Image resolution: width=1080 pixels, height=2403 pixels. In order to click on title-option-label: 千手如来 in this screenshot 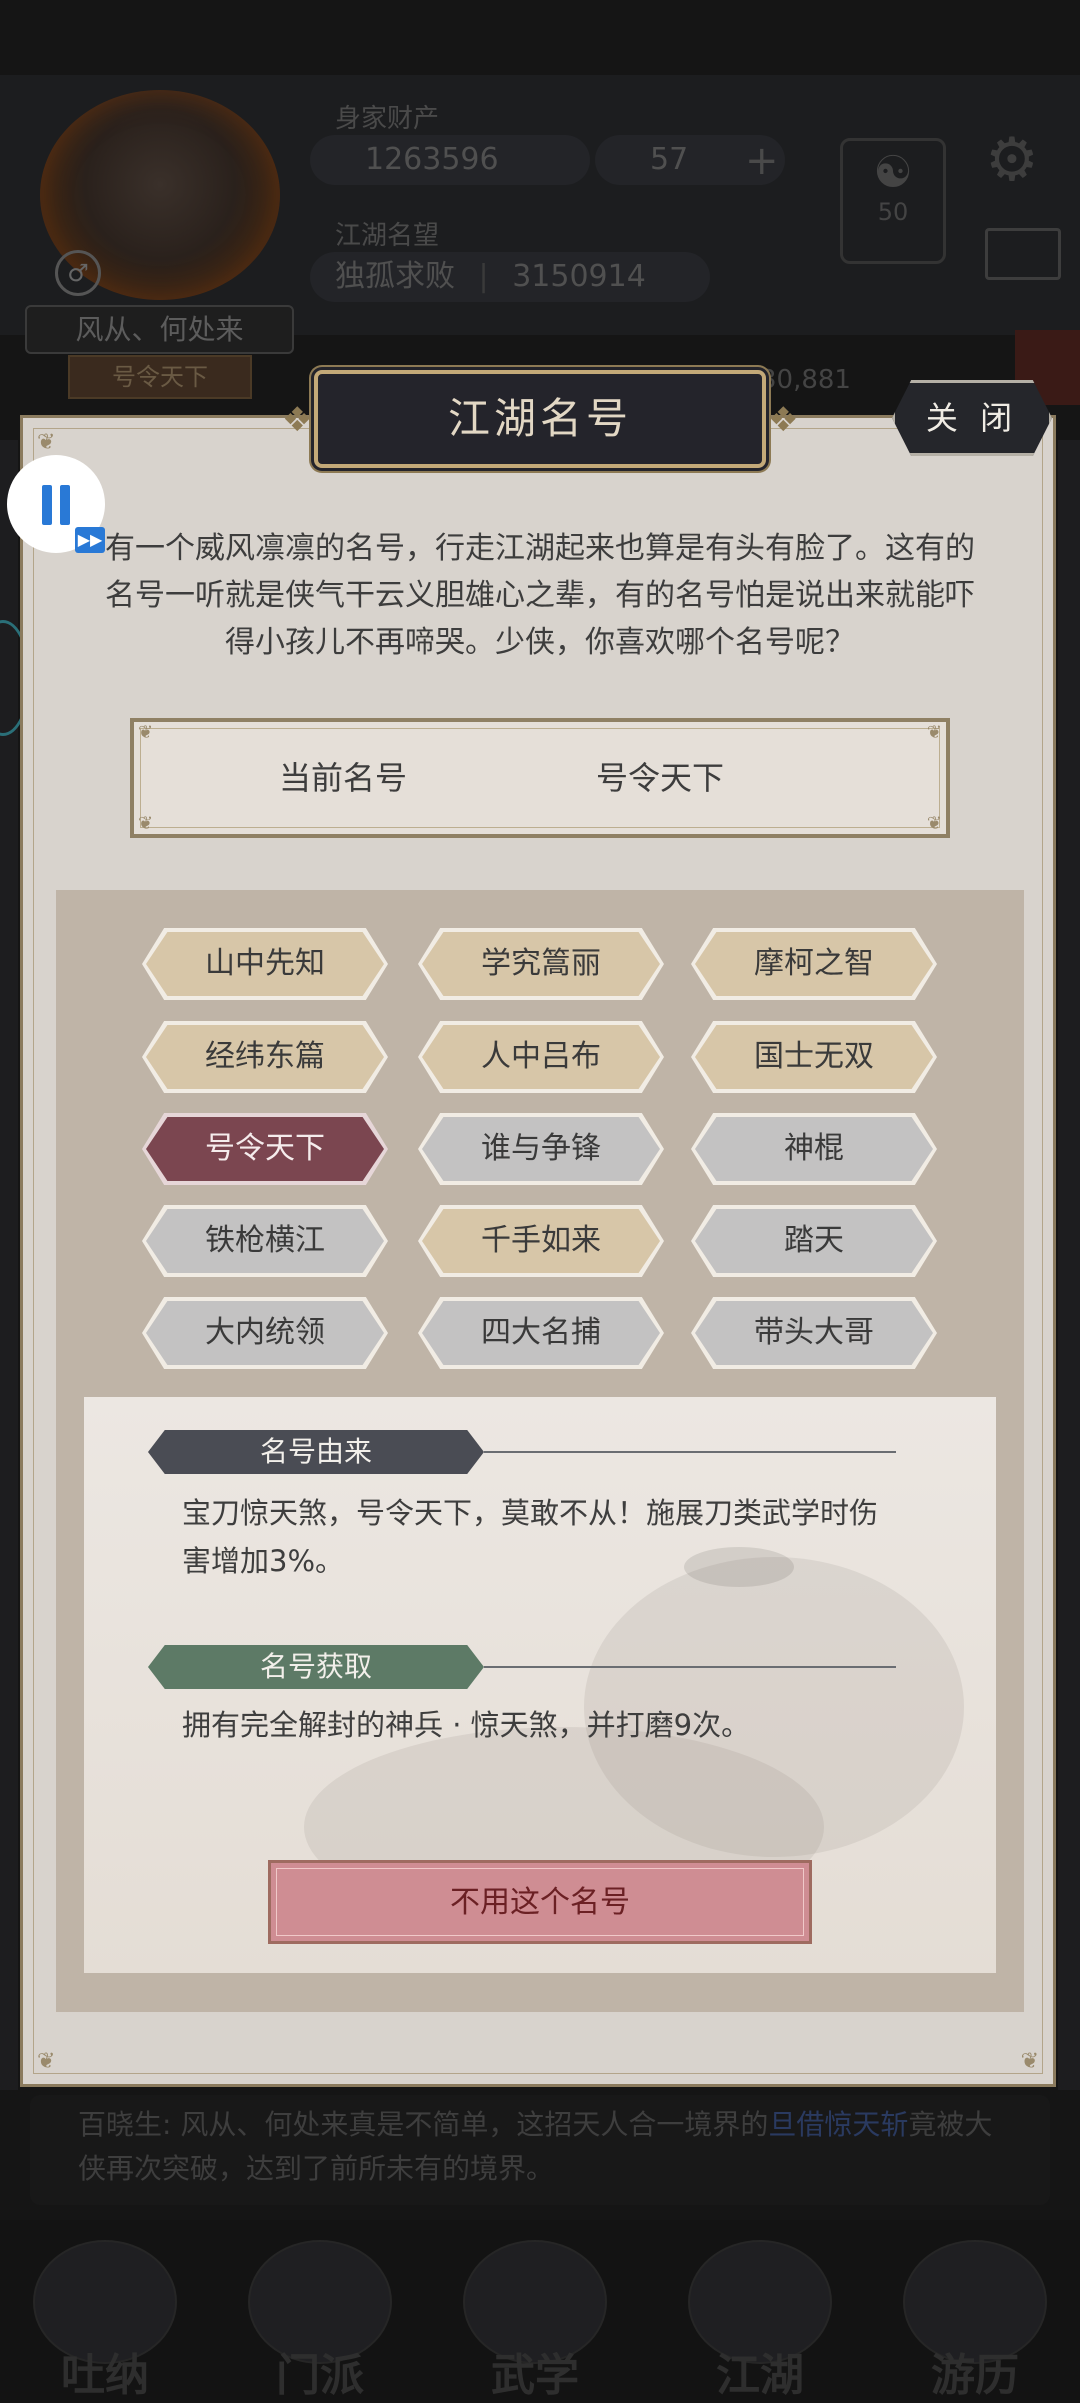, I will do `click(541, 1241)`.